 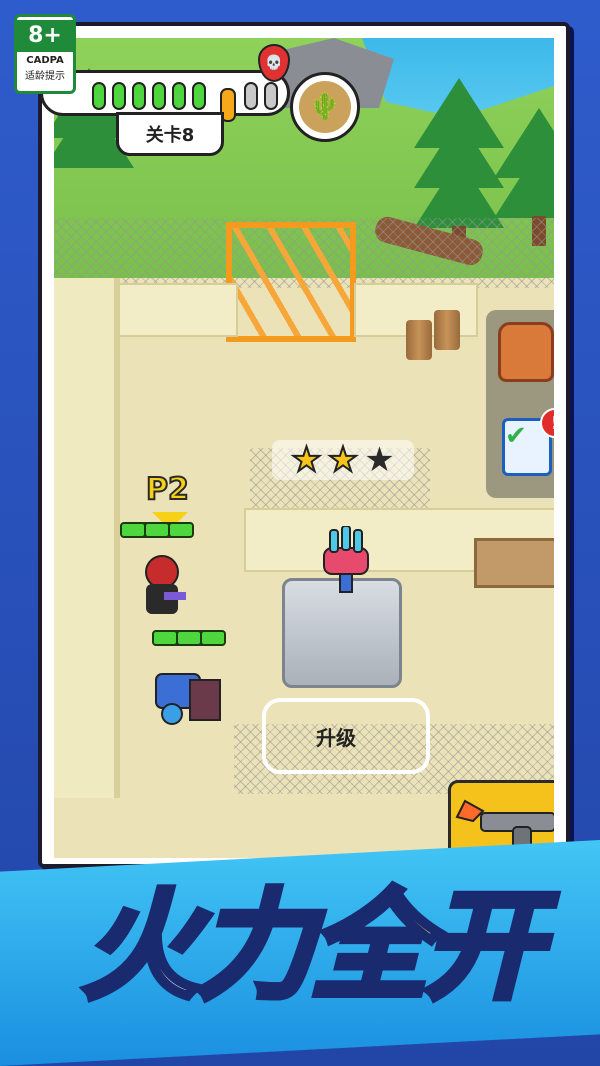 I want to click on banner-char: 力, so click(x=255, y=946).